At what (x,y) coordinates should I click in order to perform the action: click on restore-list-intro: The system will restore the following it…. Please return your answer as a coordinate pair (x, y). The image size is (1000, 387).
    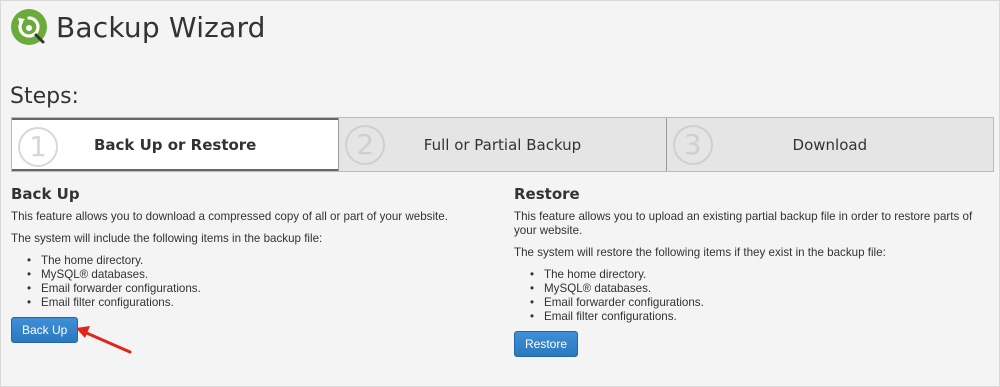
    Looking at the image, I should click on (700, 252).